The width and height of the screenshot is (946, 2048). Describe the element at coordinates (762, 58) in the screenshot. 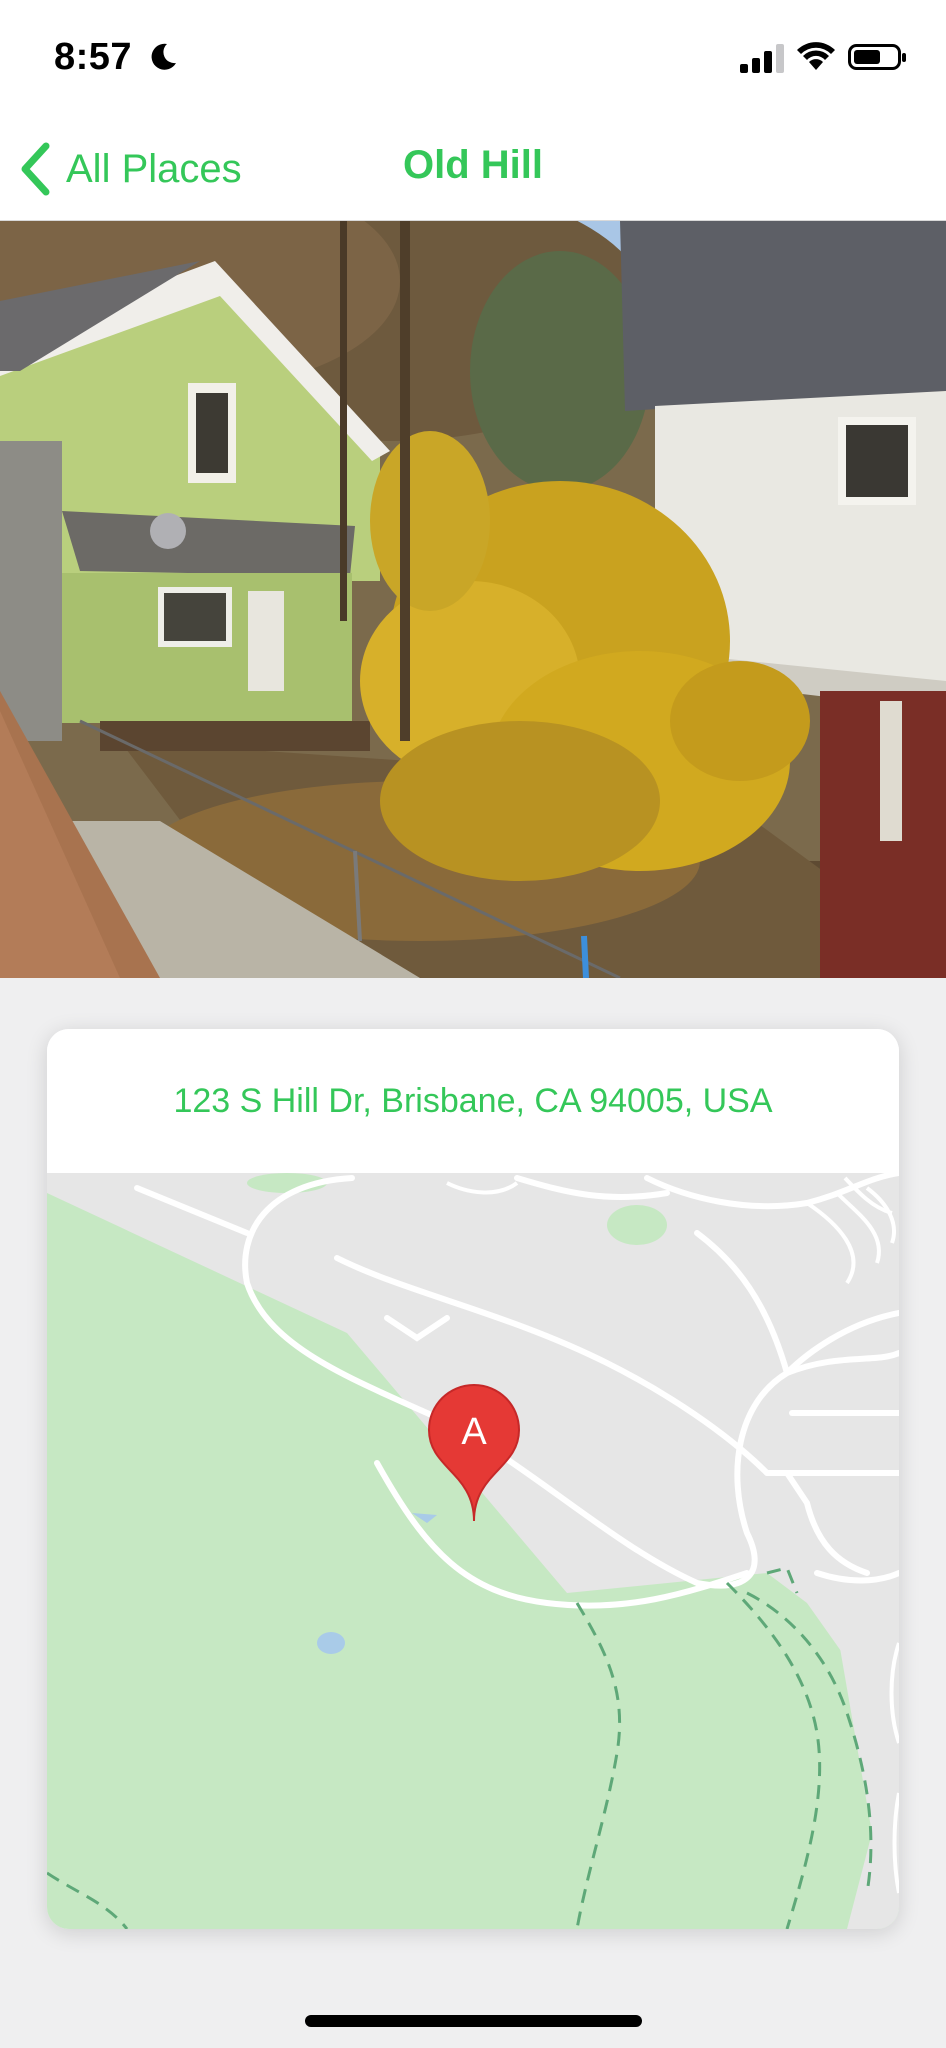

I see `cellular-signal-icon` at that location.